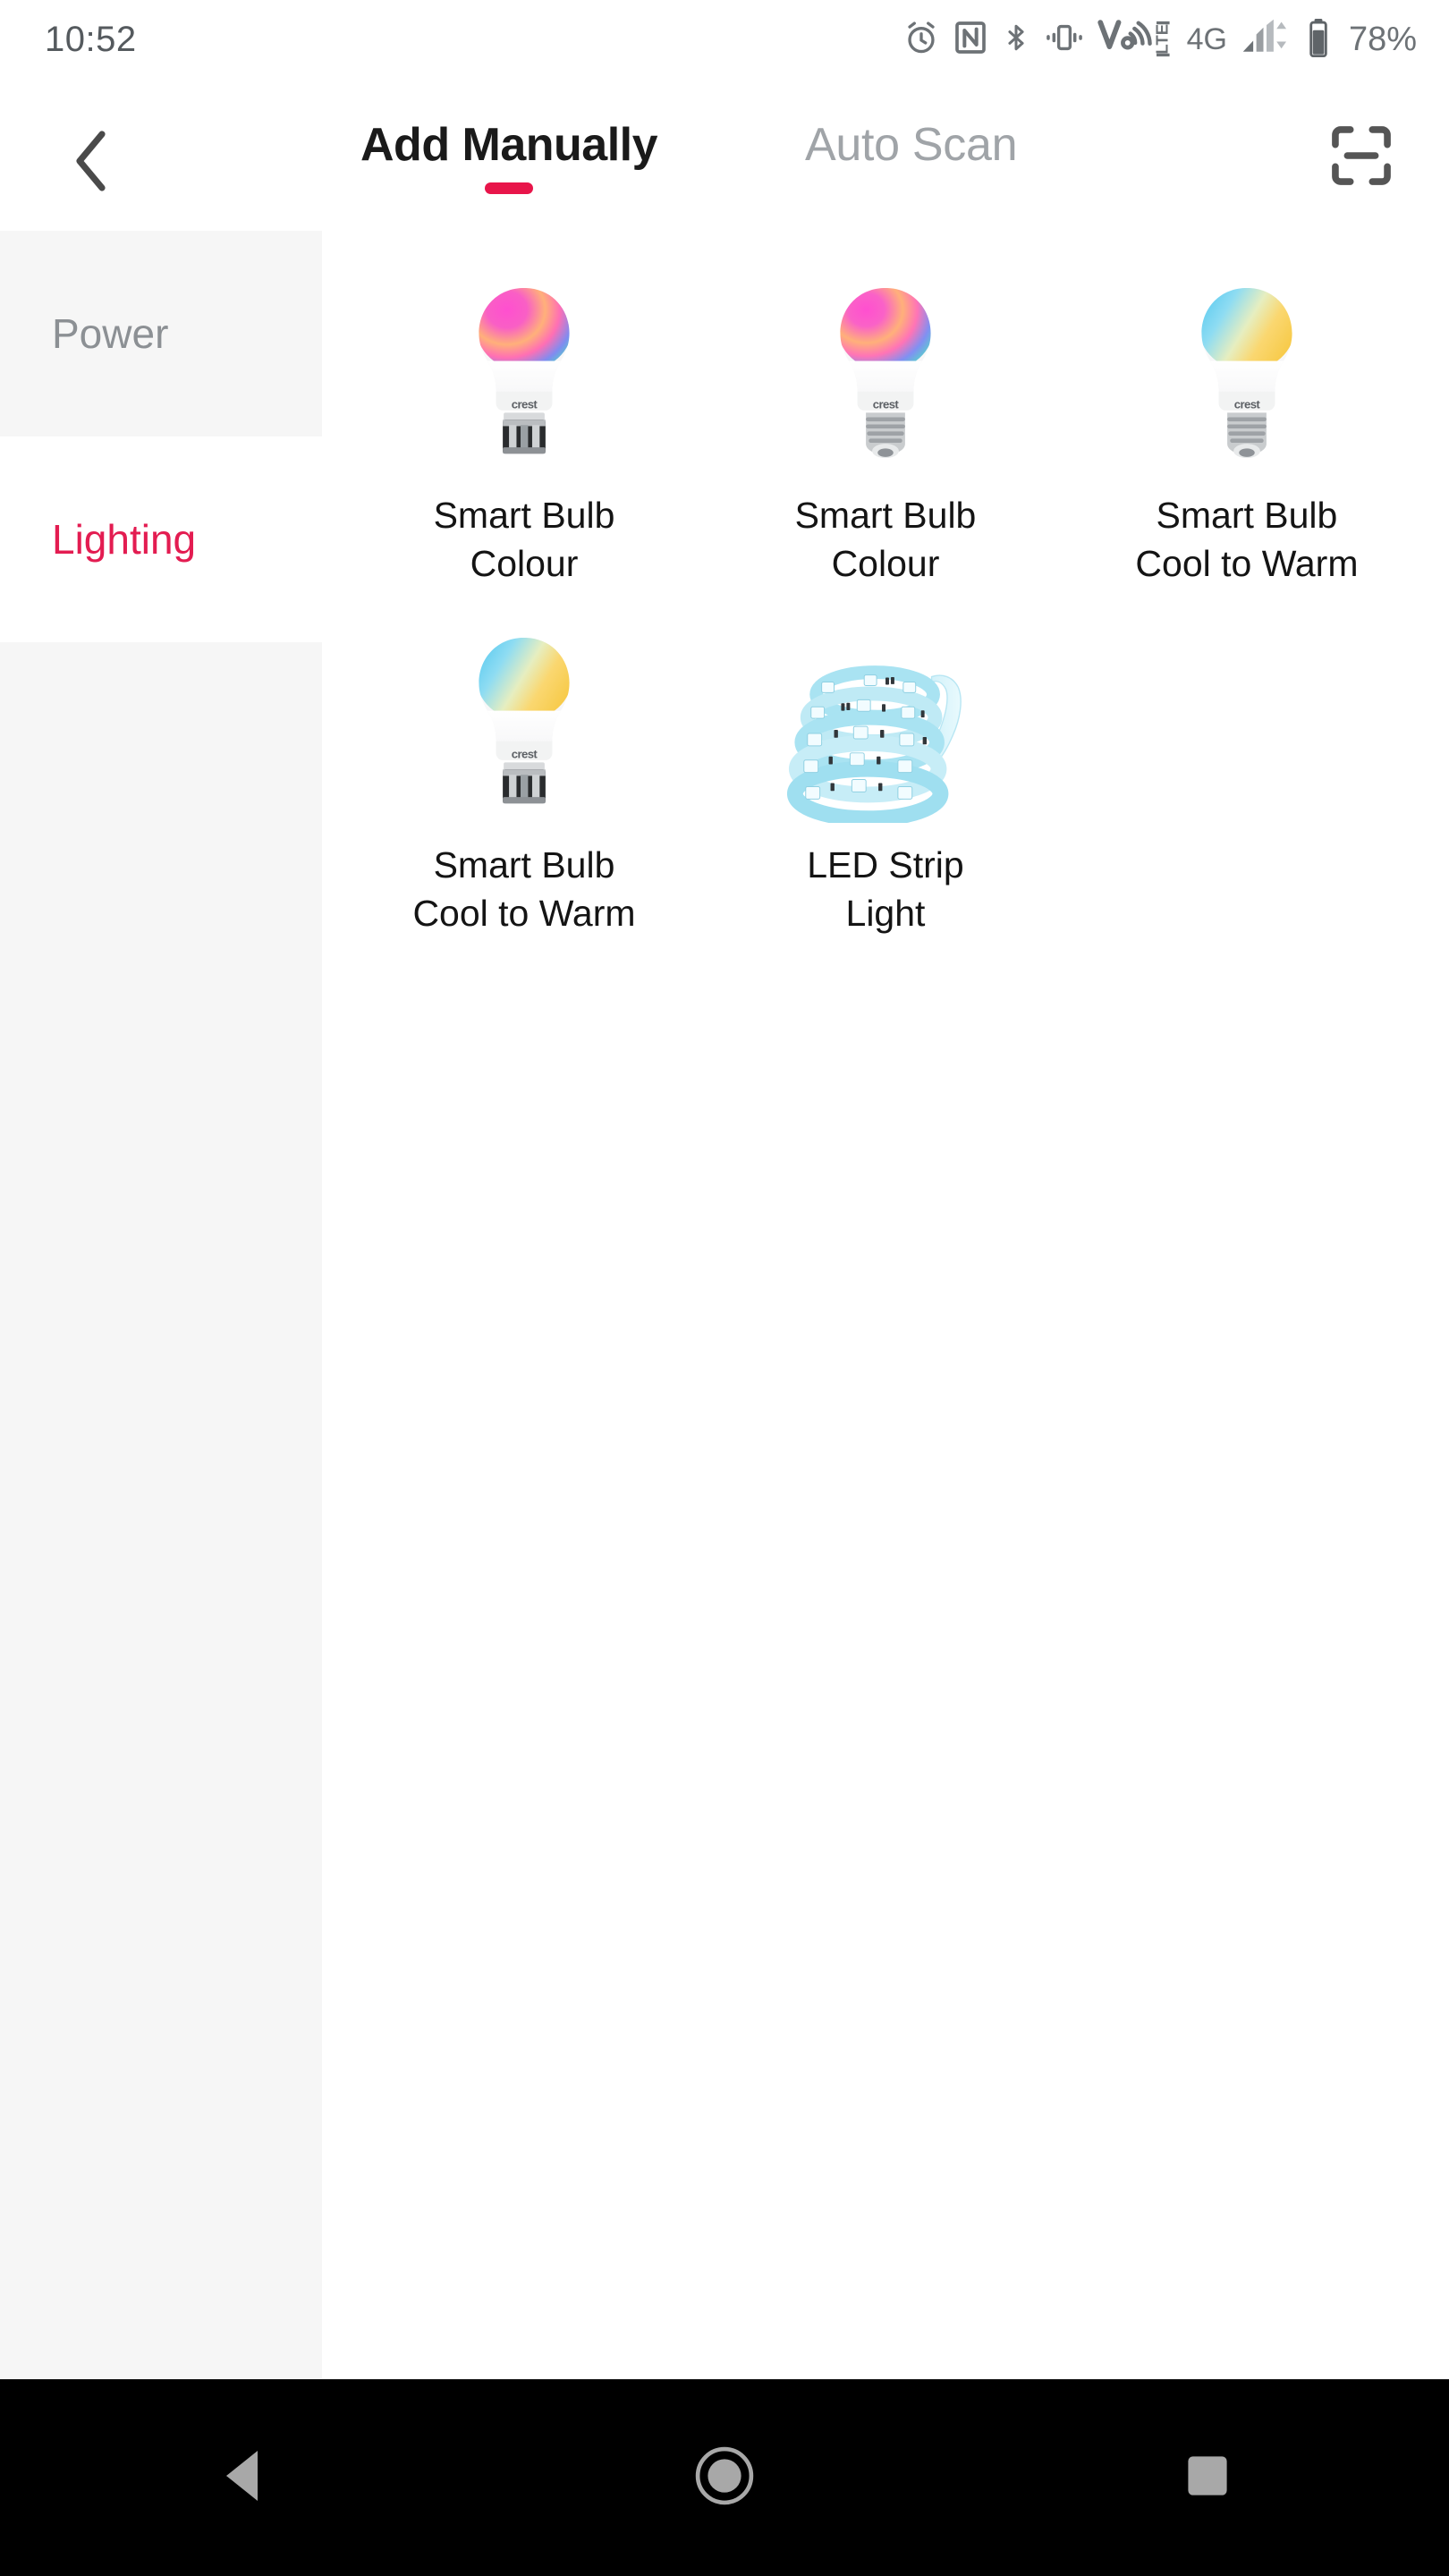 Image resolution: width=1449 pixels, height=2576 pixels. Describe the element at coordinates (509, 145) in the screenshot. I see `tab-add-manually-label: Add Manually` at that location.